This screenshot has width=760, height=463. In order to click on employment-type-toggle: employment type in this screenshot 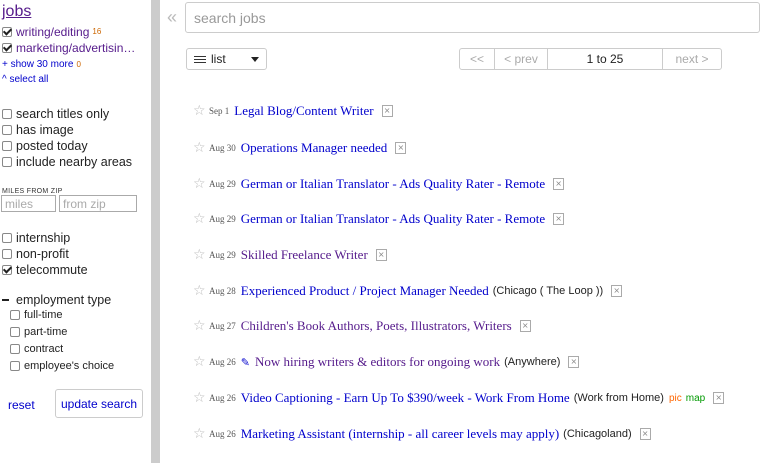, I will do `click(56, 300)`.